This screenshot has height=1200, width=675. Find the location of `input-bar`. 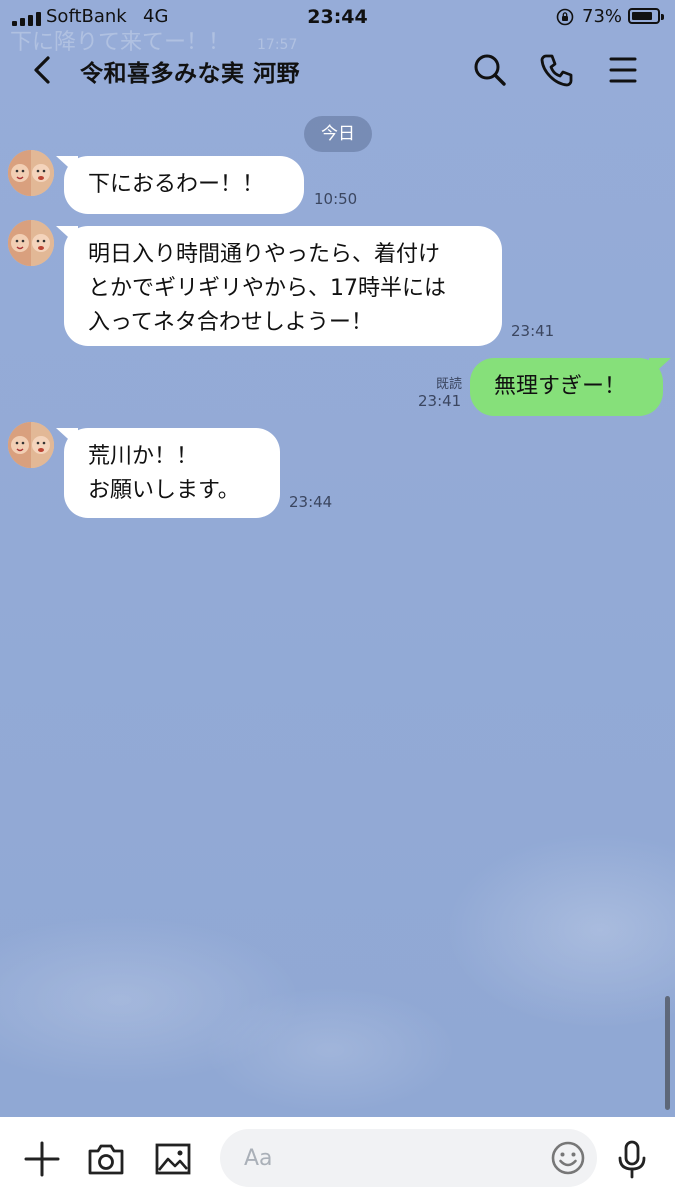

input-bar is located at coordinates (337, 1158).